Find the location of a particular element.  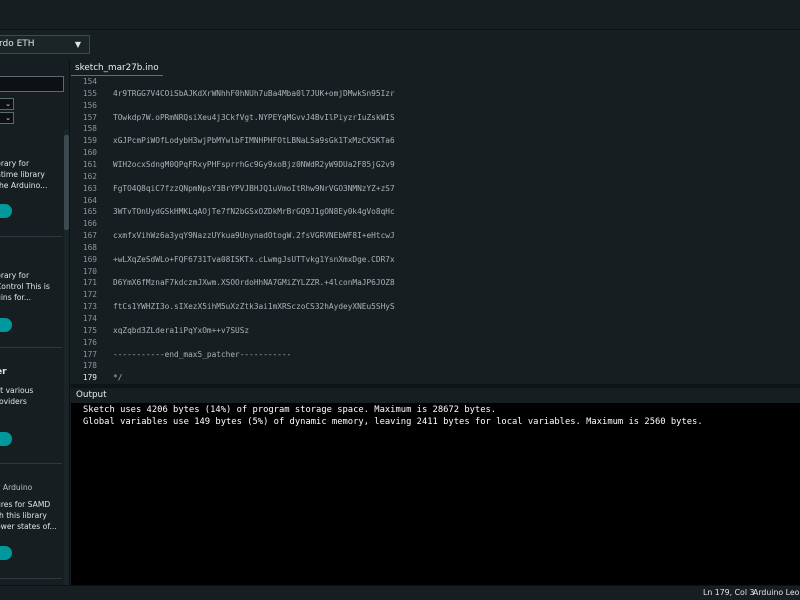

type-filter-select: ⌄ is located at coordinates (7, 104).